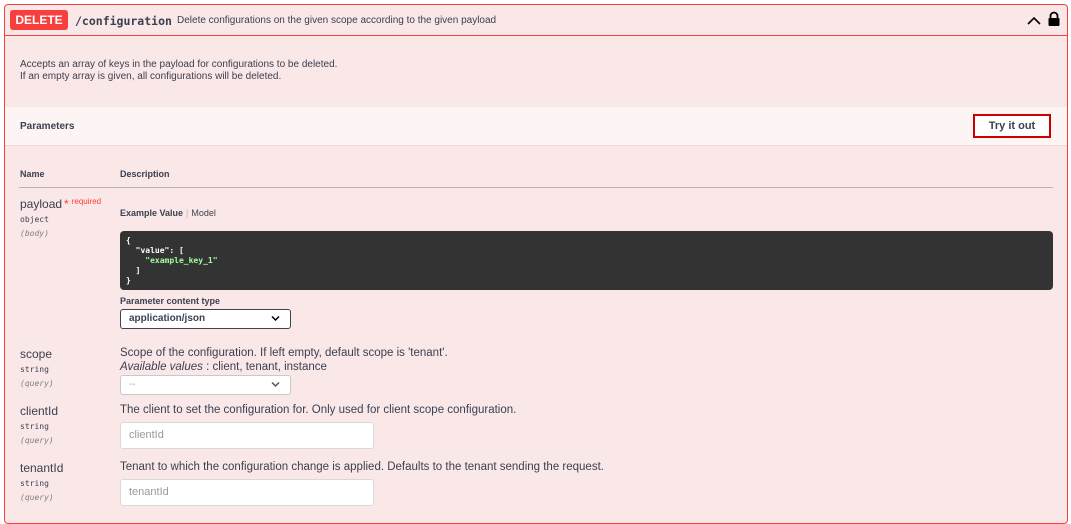 The height and width of the screenshot is (524, 1071). I want to click on param-in-tenantid: (query), so click(37, 497).